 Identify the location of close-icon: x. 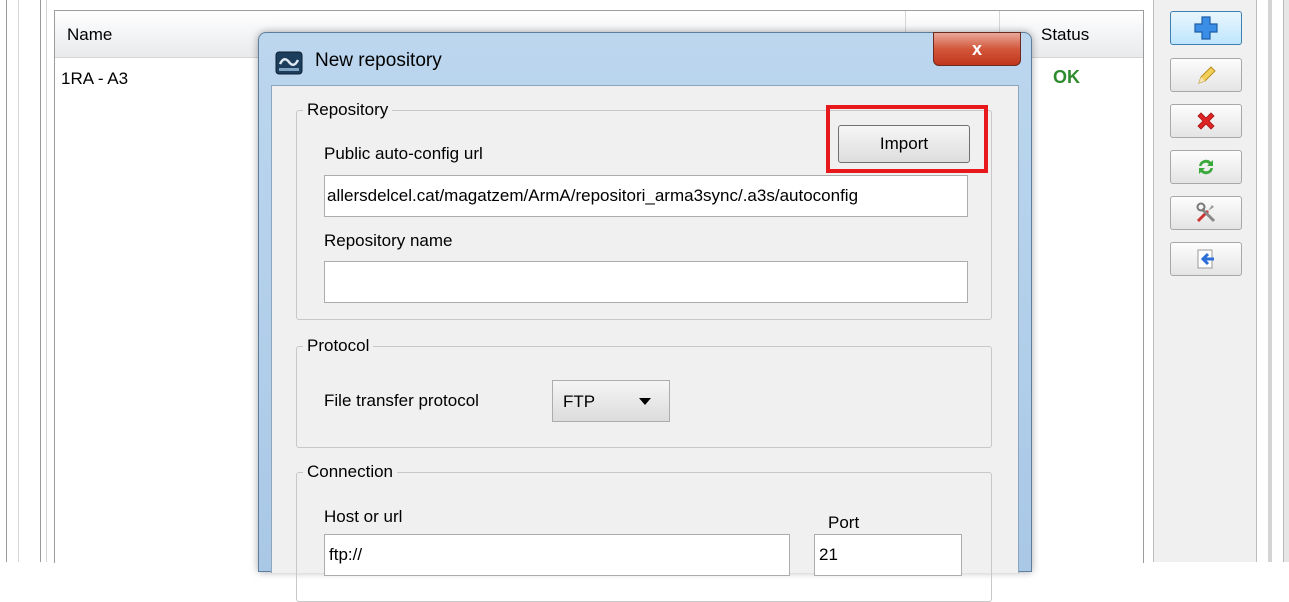
(976, 48).